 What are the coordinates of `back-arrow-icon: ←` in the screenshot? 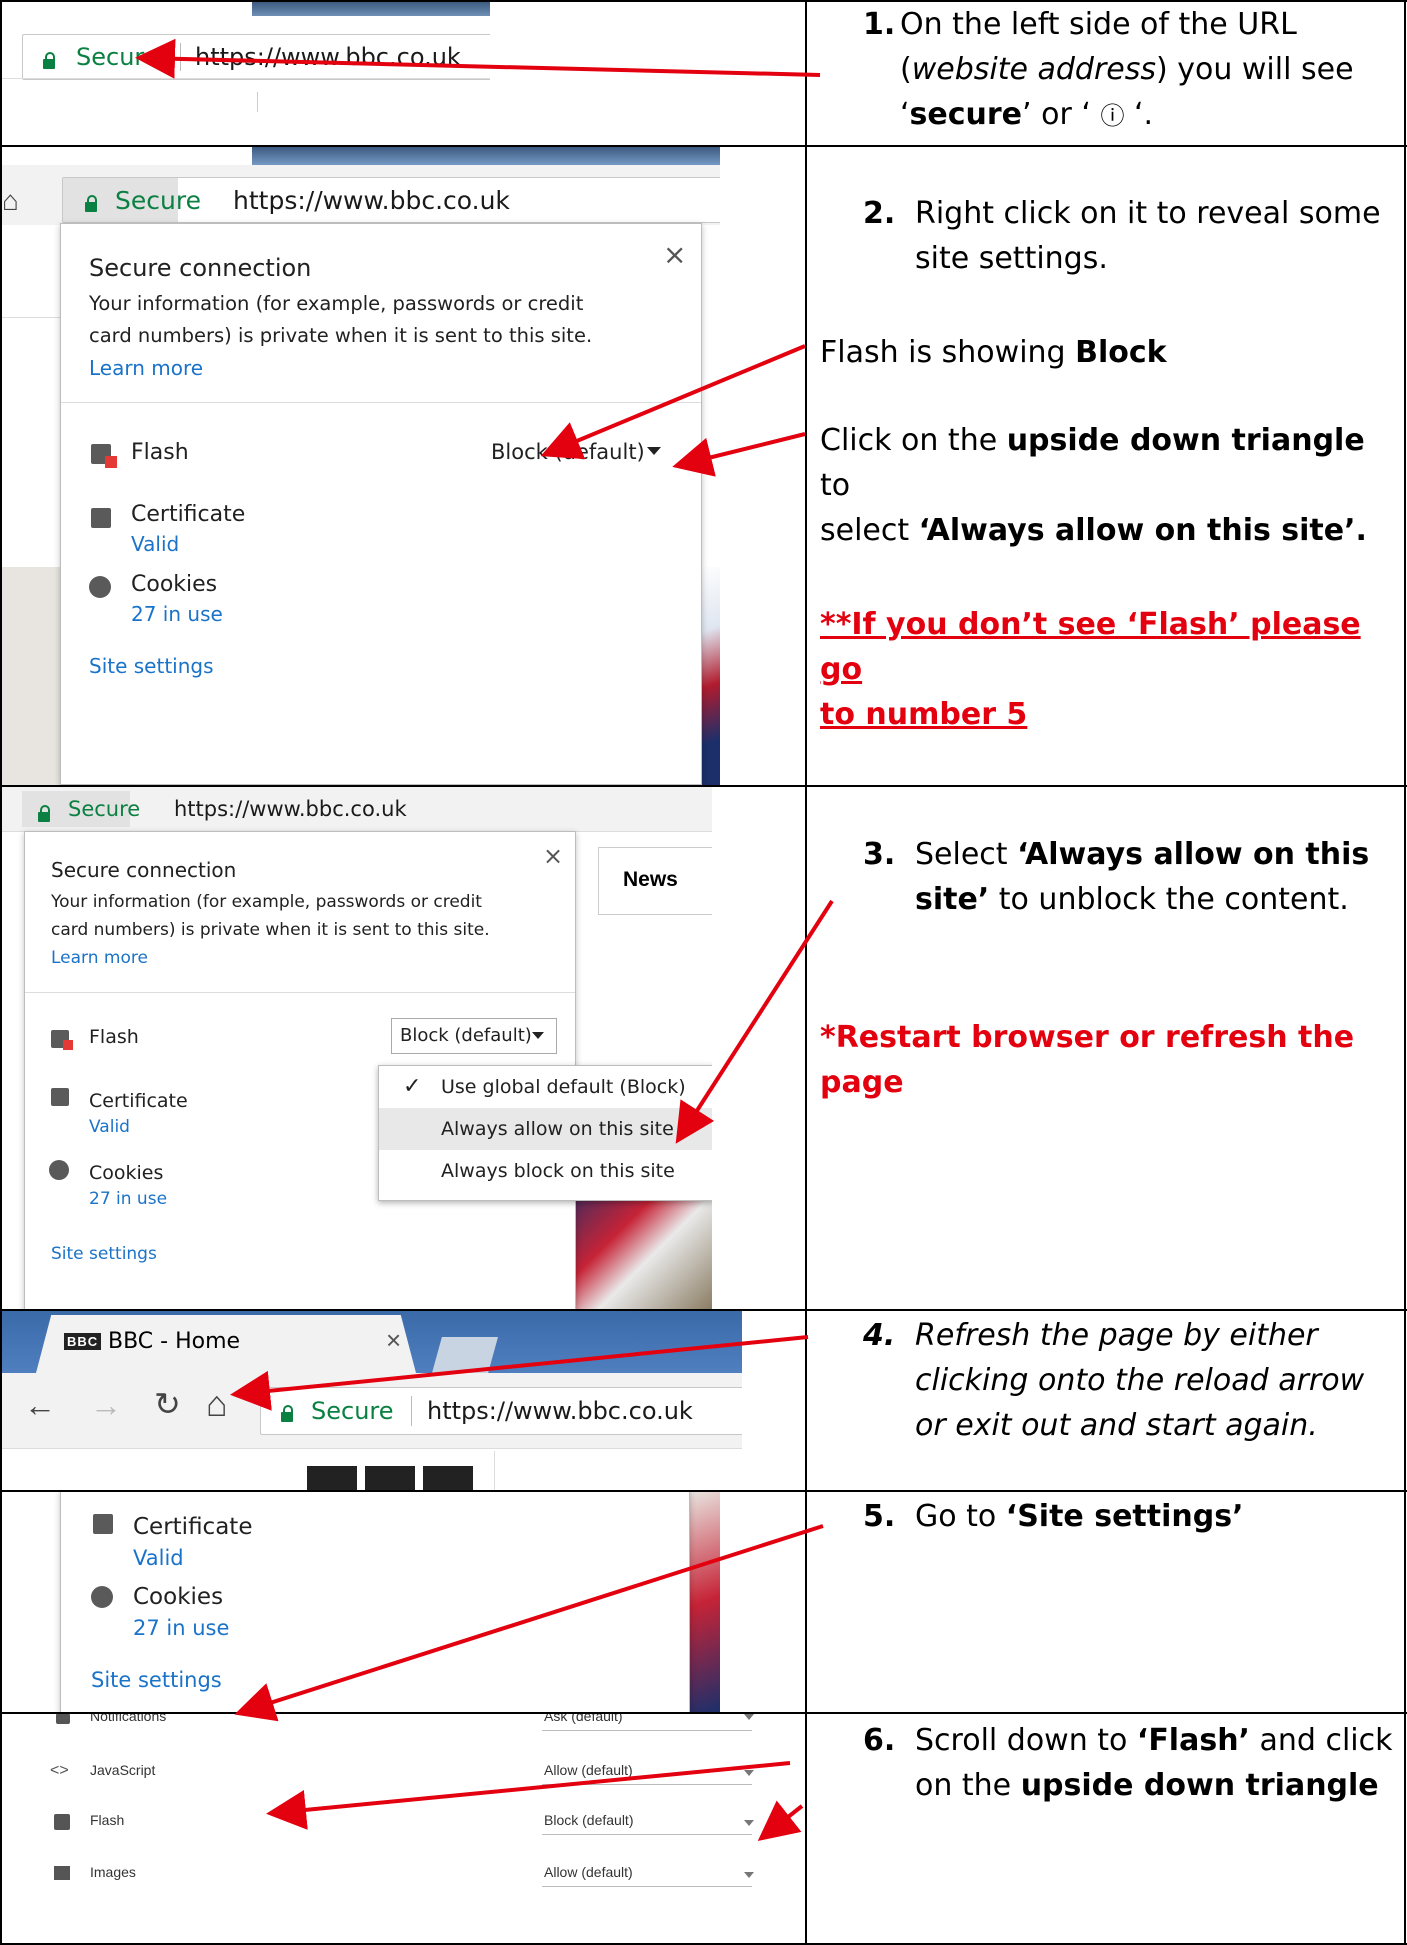 It's located at (40, 1405).